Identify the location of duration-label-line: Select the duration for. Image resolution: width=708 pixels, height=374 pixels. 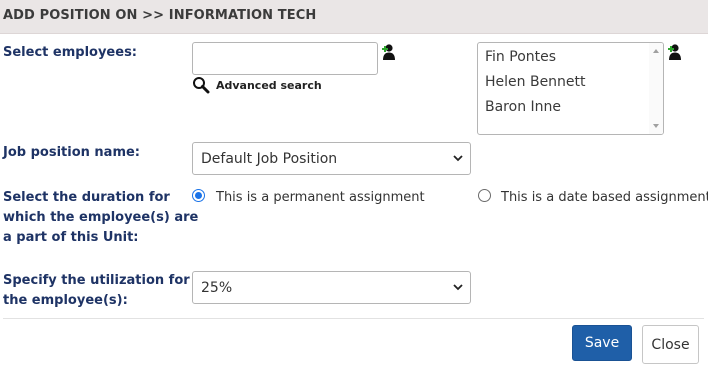
(86, 197).